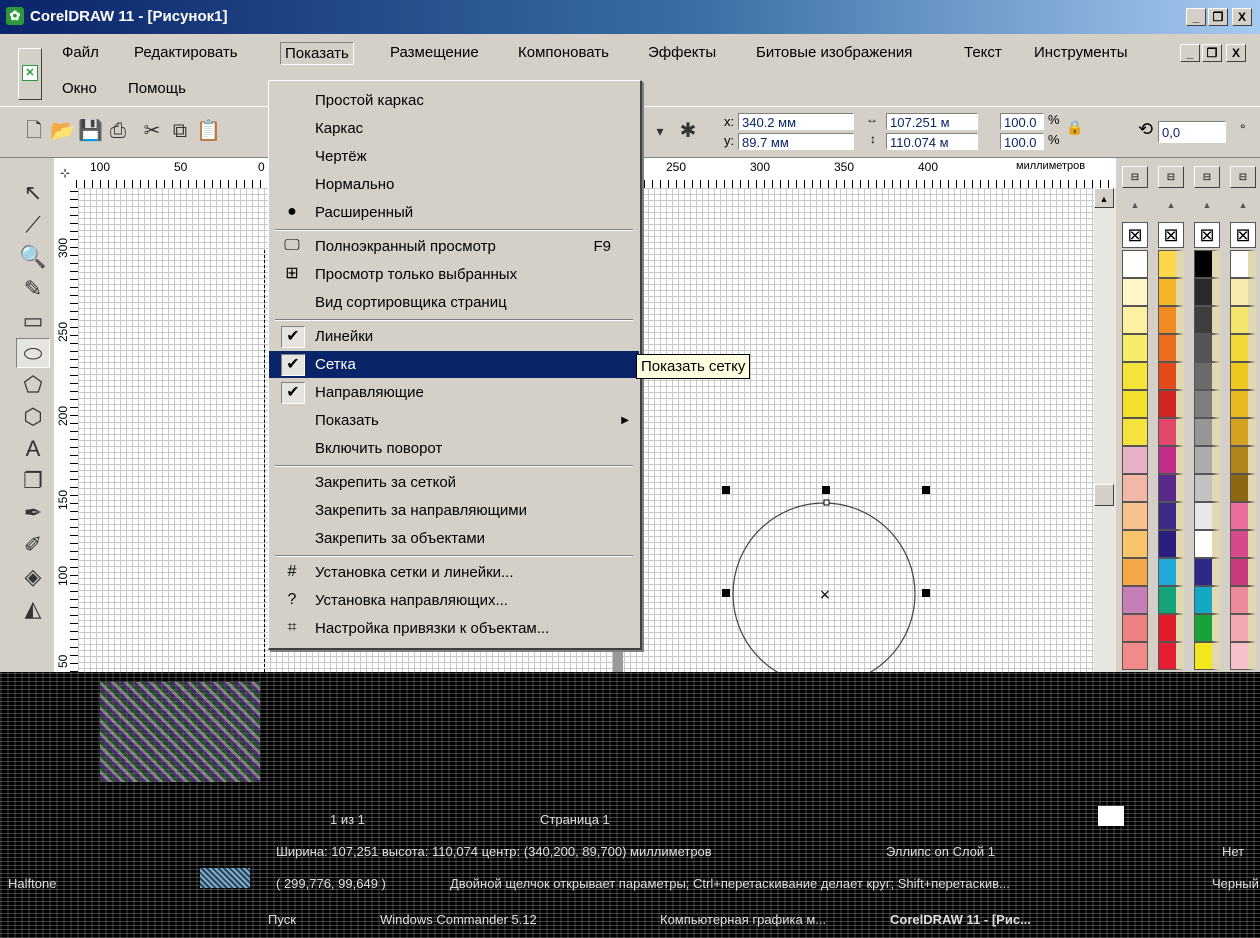 This screenshot has width=1260, height=938. I want to click on menu-layout: Размещение, so click(434, 52).